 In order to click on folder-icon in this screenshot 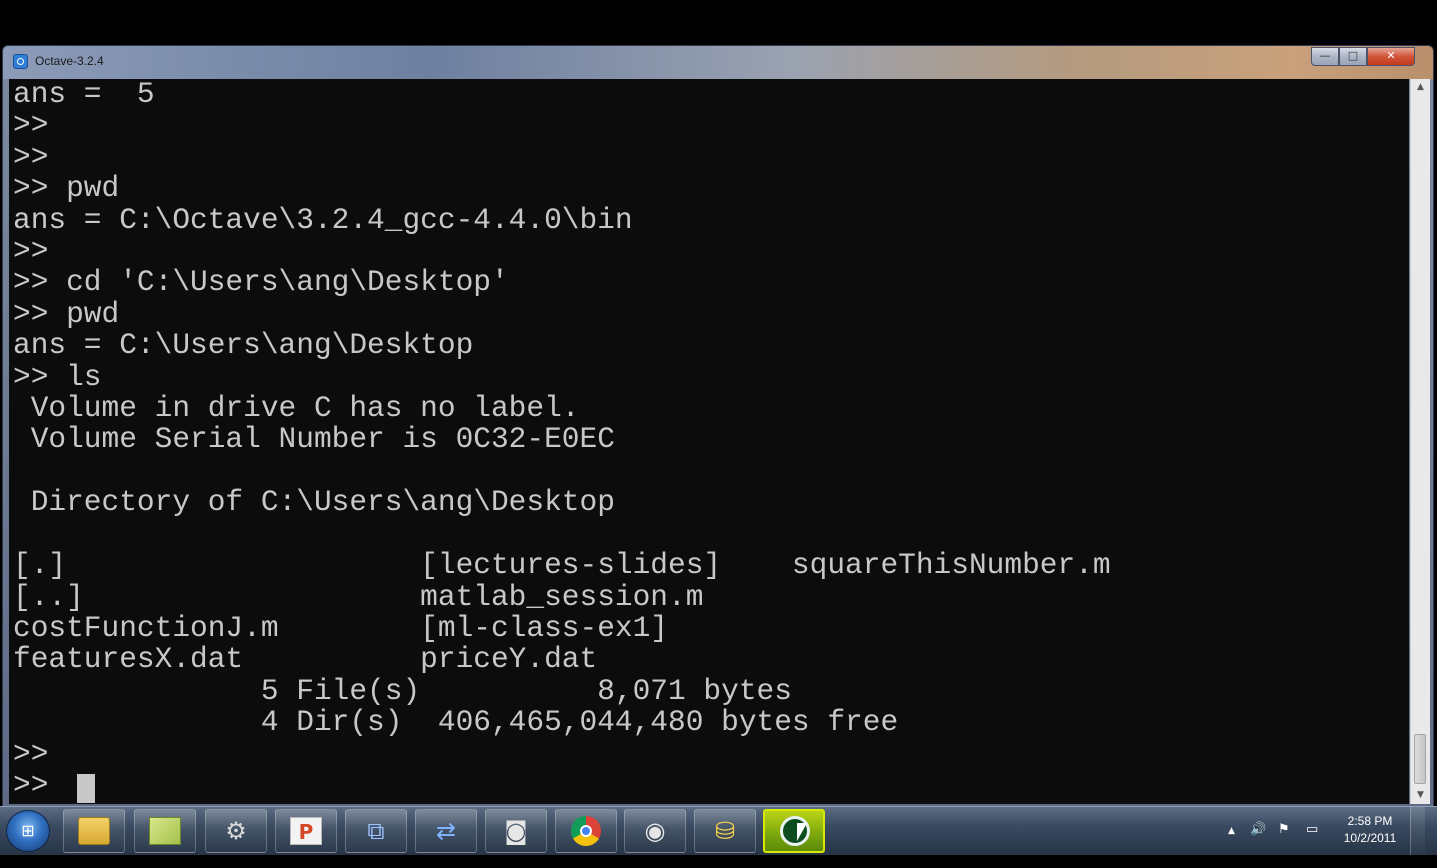, I will do `click(94, 831)`.